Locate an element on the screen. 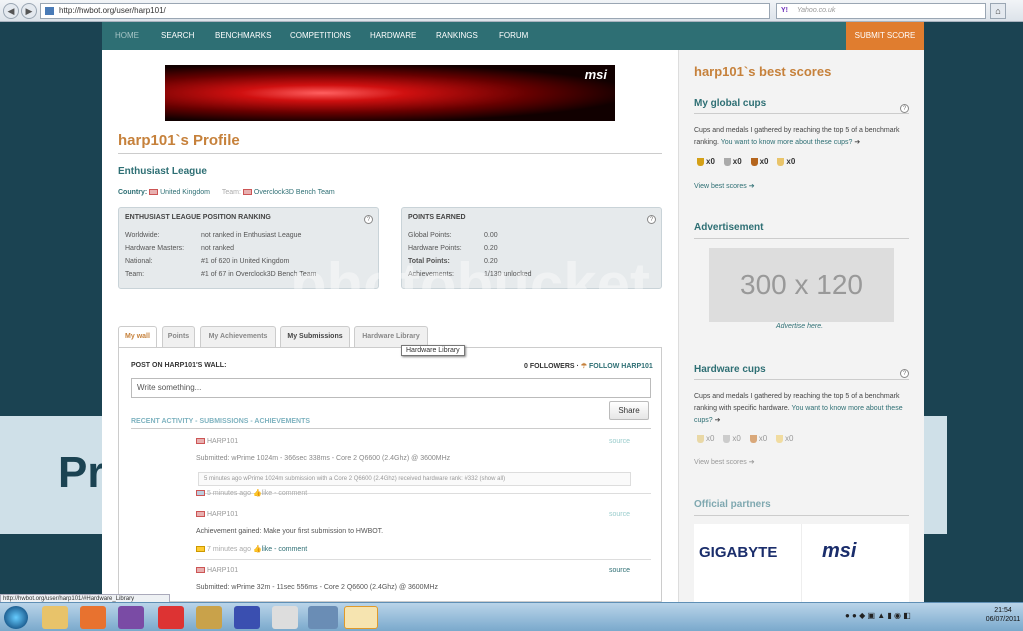  bronze-cup-icon is located at coordinates (753, 438).